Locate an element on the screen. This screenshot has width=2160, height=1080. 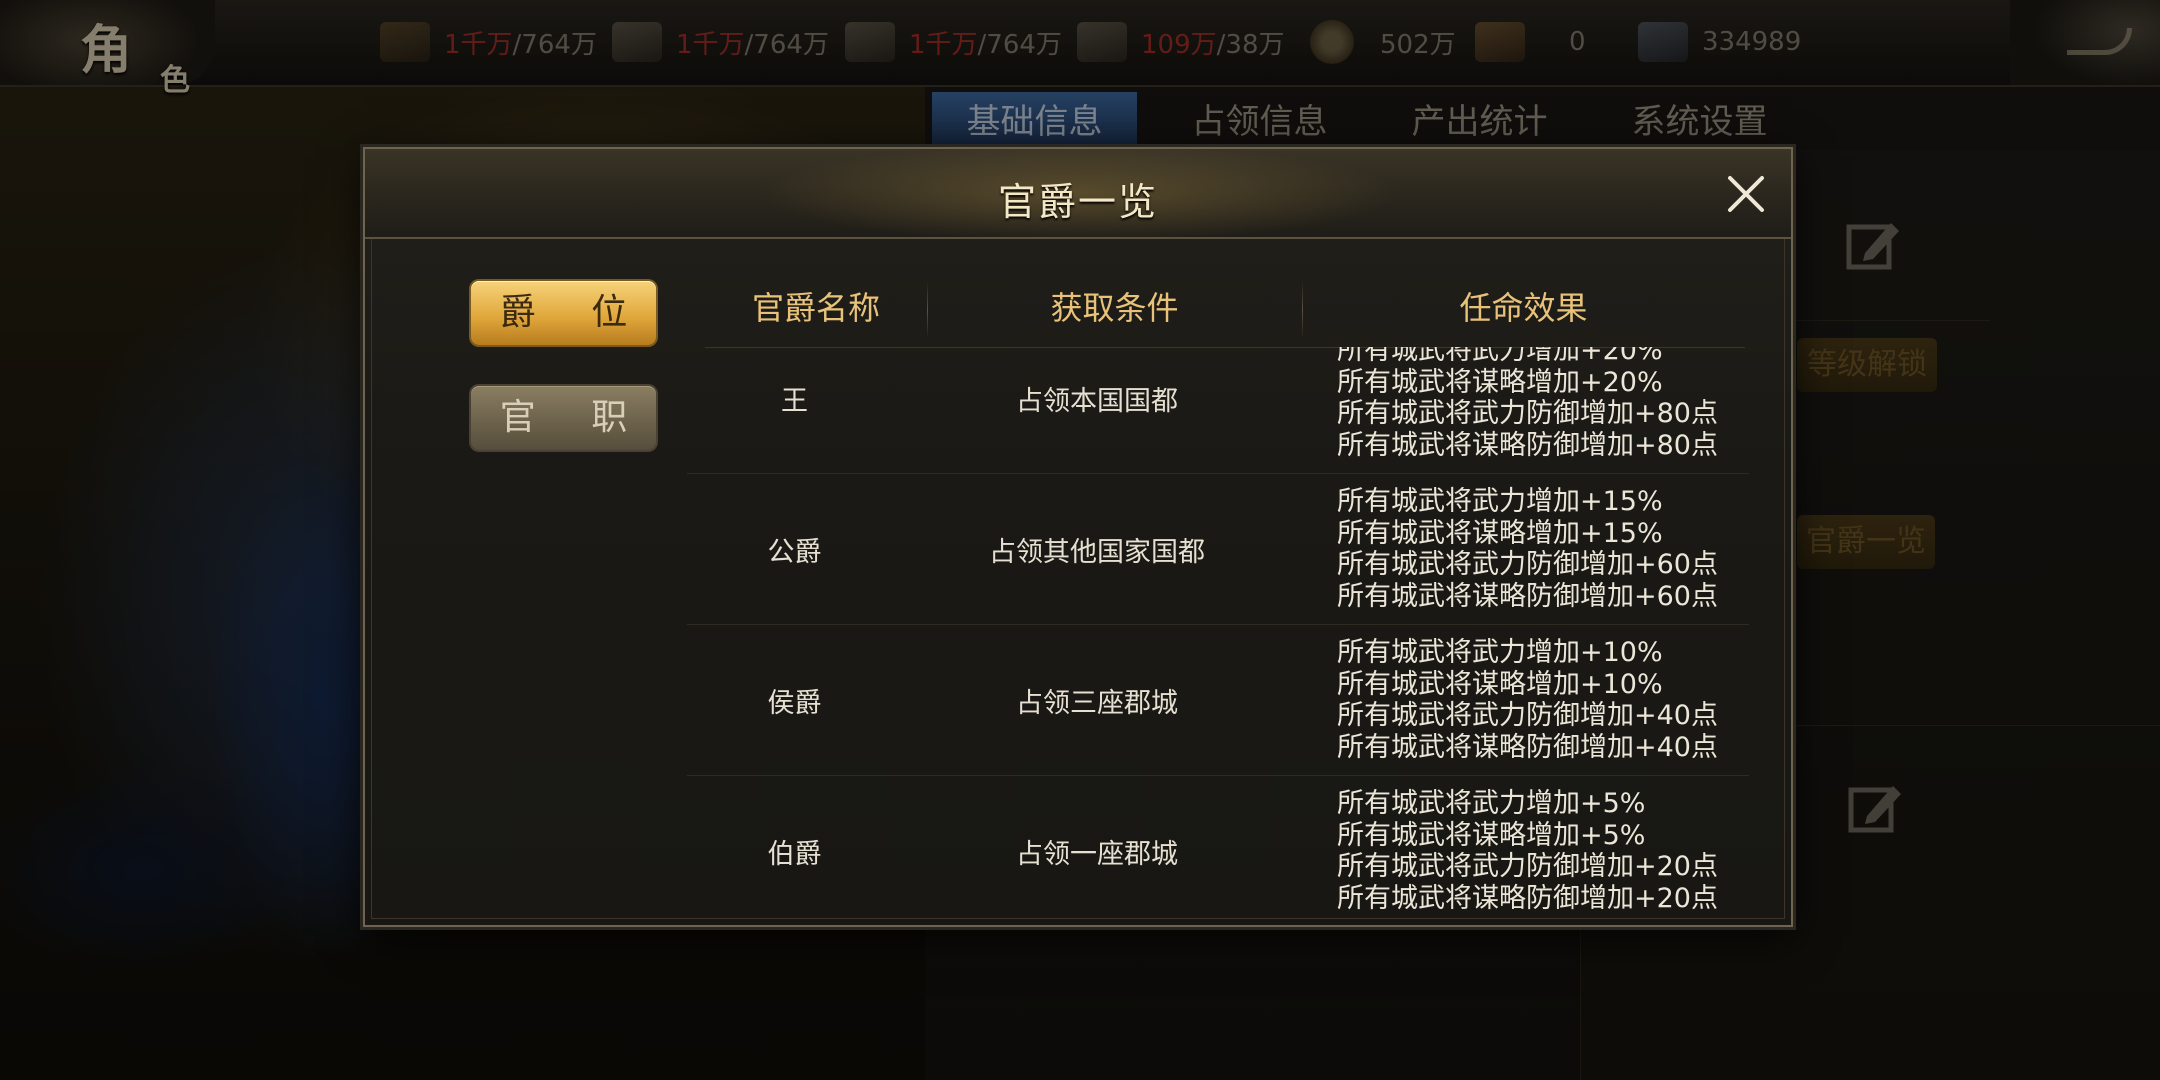
rank-name-cell: 王 is located at coordinates (794, 401).